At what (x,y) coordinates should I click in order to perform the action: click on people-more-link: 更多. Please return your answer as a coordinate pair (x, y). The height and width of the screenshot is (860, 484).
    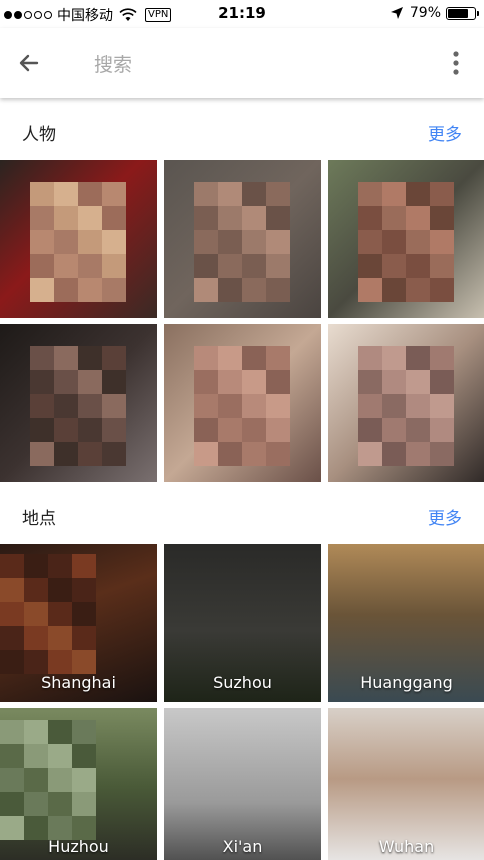
    Looking at the image, I should click on (445, 132).